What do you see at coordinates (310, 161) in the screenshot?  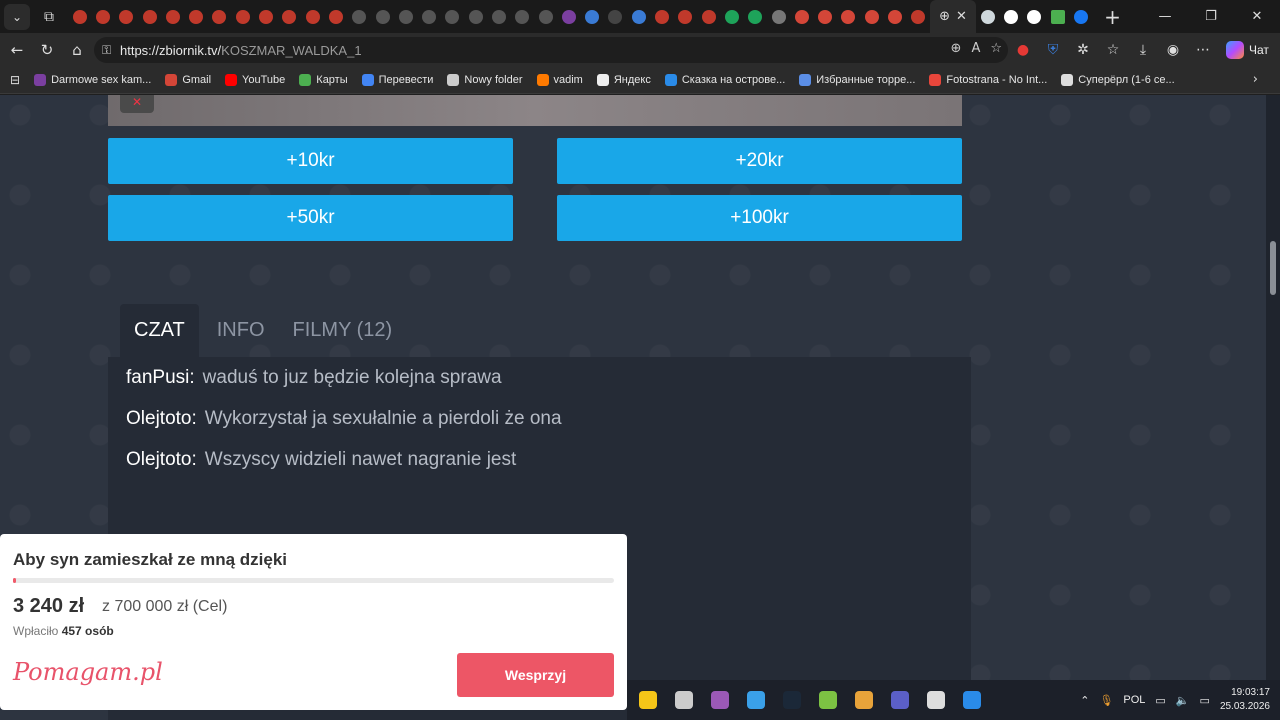 I see `tip-button-10: +10kr` at bounding box center [310, 161].